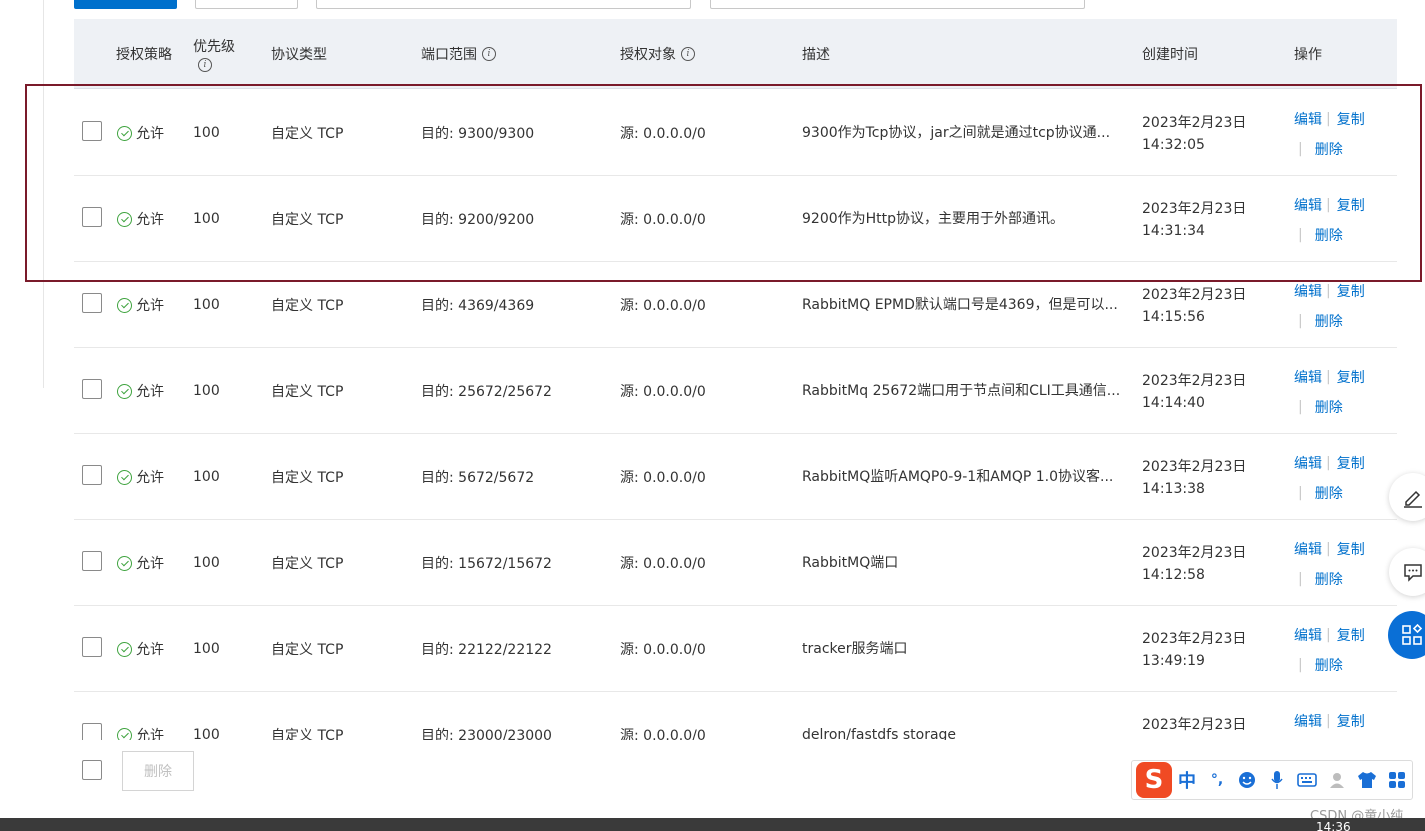 This screenshot has height=831, width=1425. Describe the element at coordinates (486, 564) in the screenshot. I see `port-range-cell: 目的: 15672/15672` at that location.